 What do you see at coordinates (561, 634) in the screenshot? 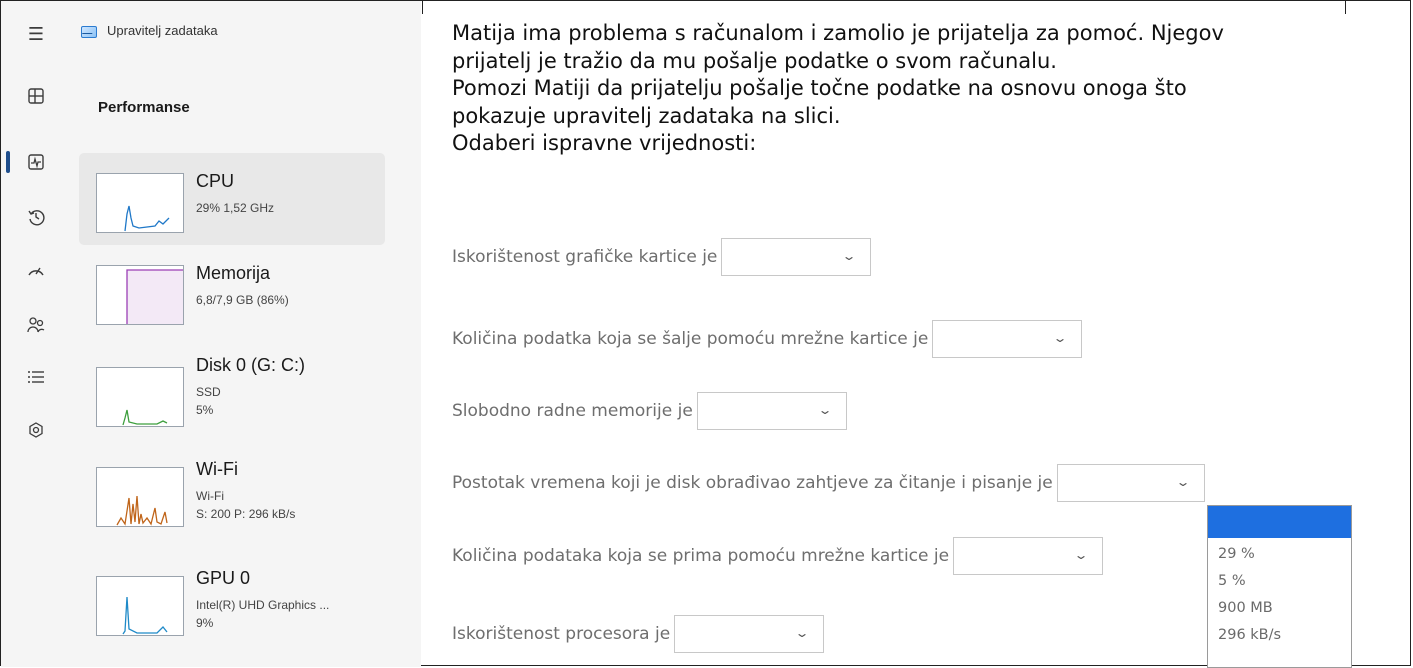
I see `question-text: Iskorištenost procesora je` at bounding box center [561, 634].